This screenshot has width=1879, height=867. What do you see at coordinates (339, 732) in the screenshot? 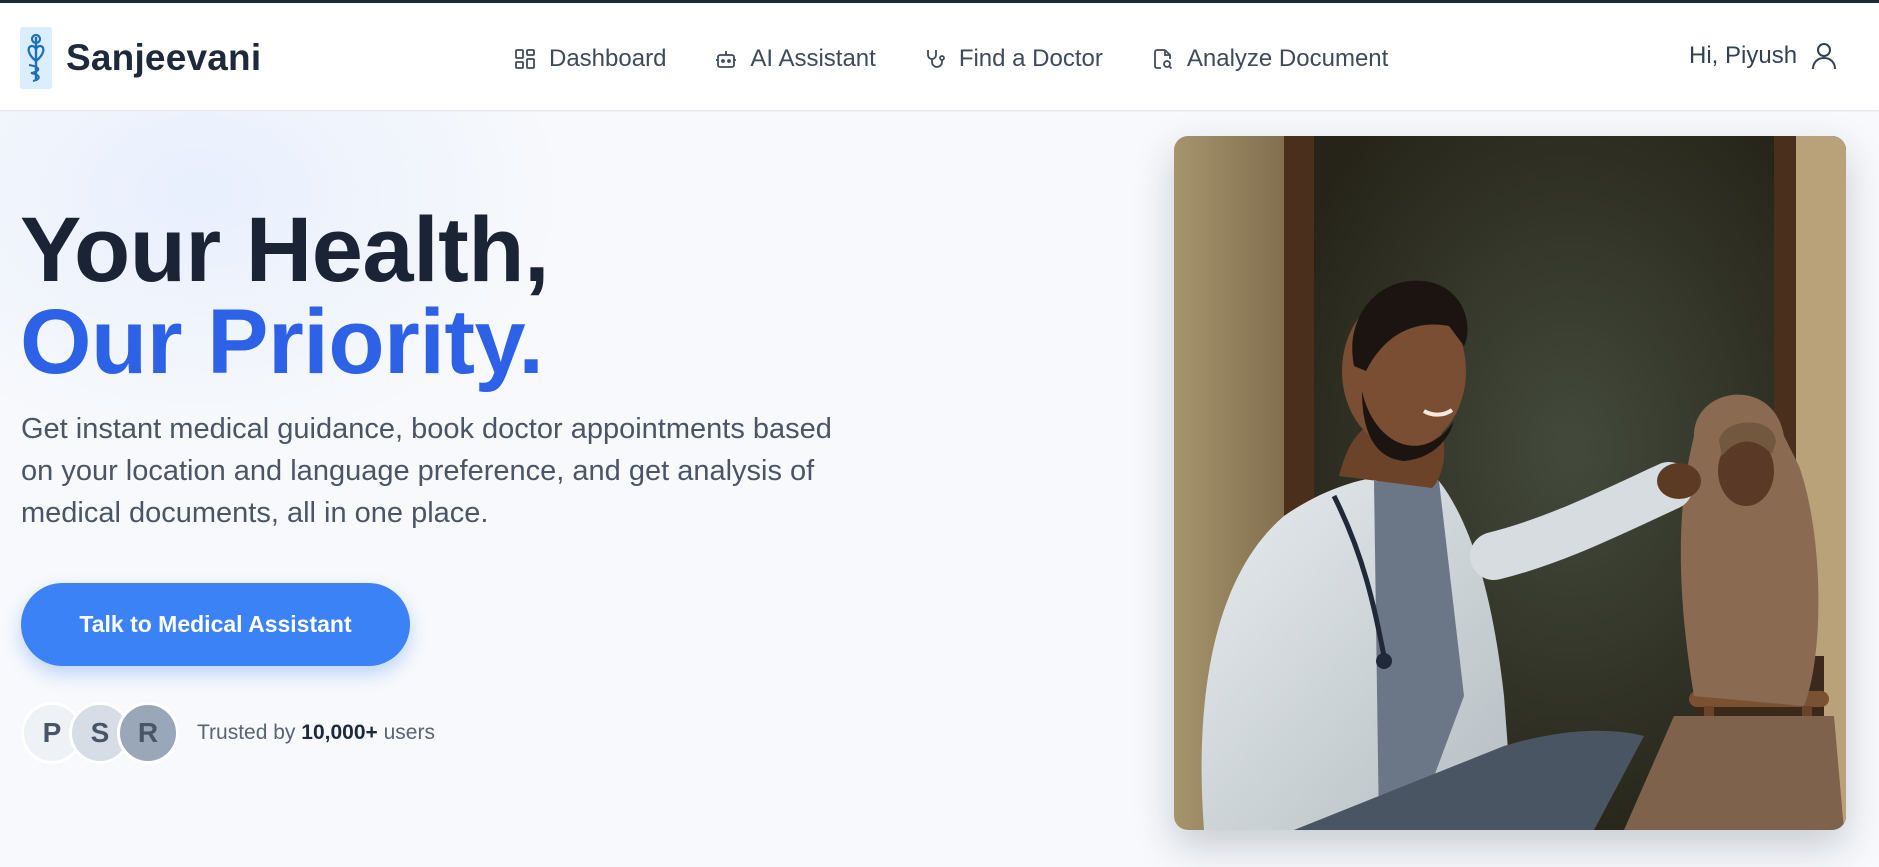
I see `trust-count: 10,000+` at bounding box center [339, 732].